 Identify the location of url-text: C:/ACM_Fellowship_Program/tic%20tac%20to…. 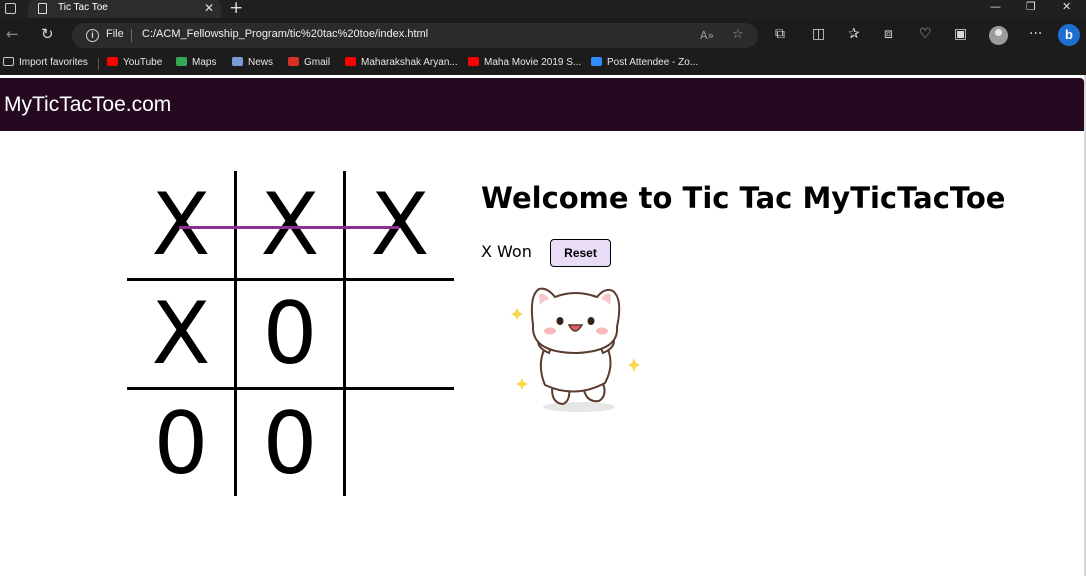
(285, 34).